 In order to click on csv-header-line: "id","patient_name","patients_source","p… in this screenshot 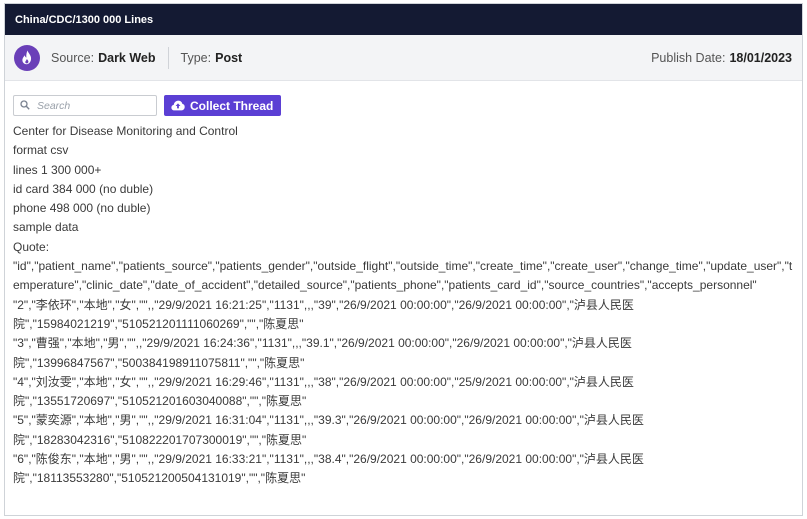, I will do `click(403, 276)`.